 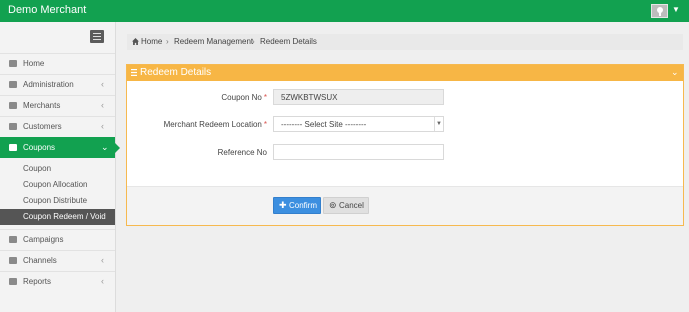 I want to click on sidebar-subitem-label: Coupon Distribute, so click(x=55, y=200).